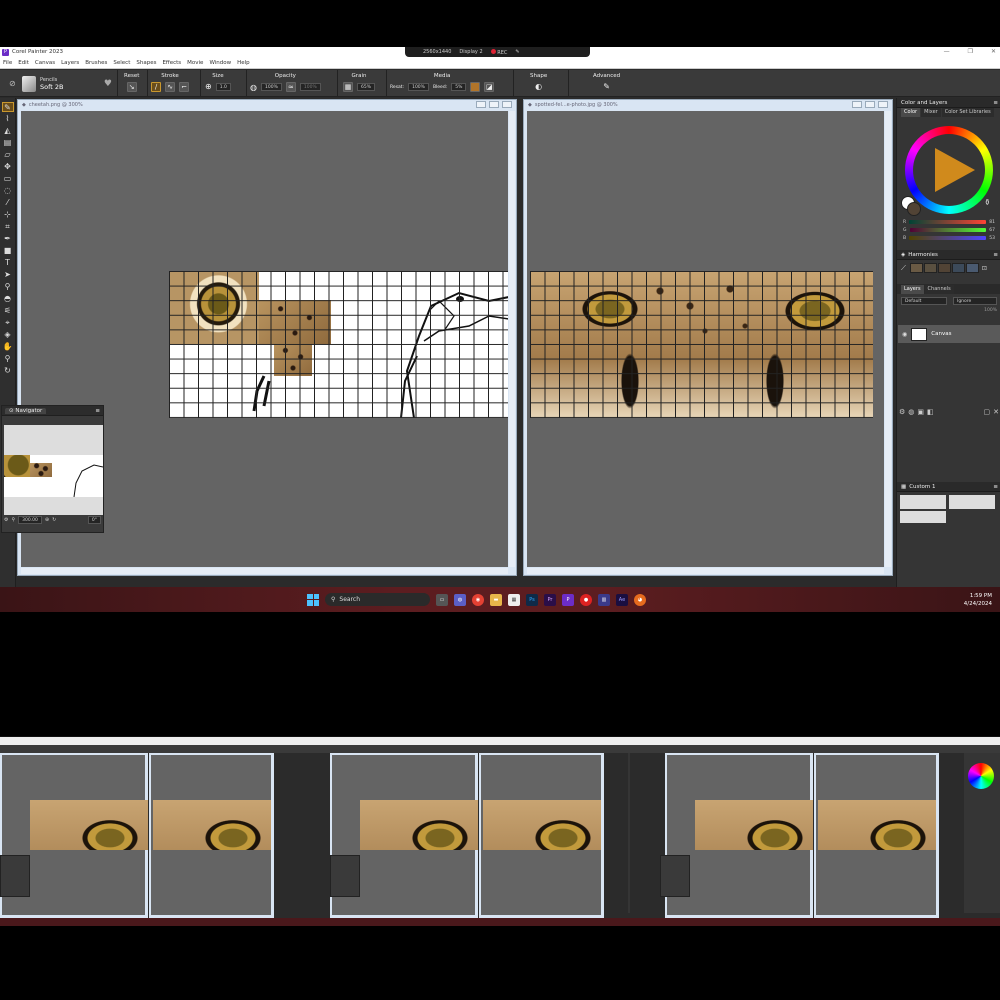 Image resolution: width=1000 pixels, height=1000 pixels. What do you see at coordinates (418, 87) in the screenshot?
I see `resat-input: 100%` at bounding box center [418, 87].